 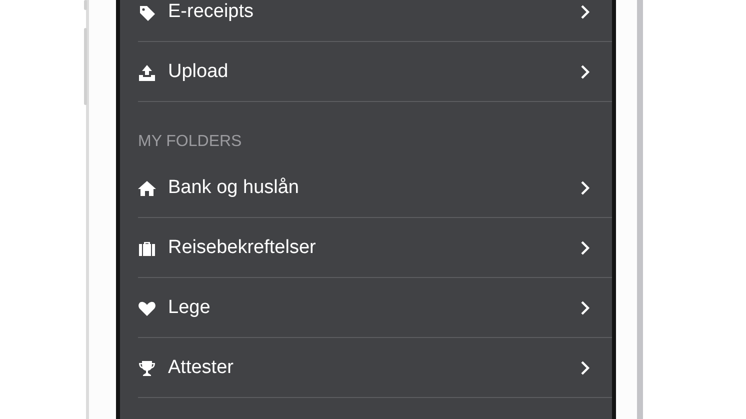 I want to click on menu-item: Bank og huslån, so click(x=375, y=188).